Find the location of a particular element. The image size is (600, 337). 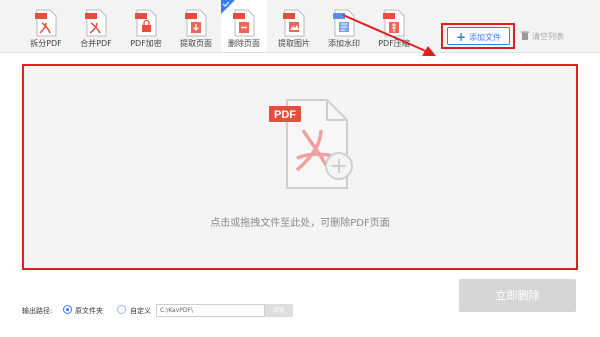

extract-page-icon is located at coordinates (196, 23).